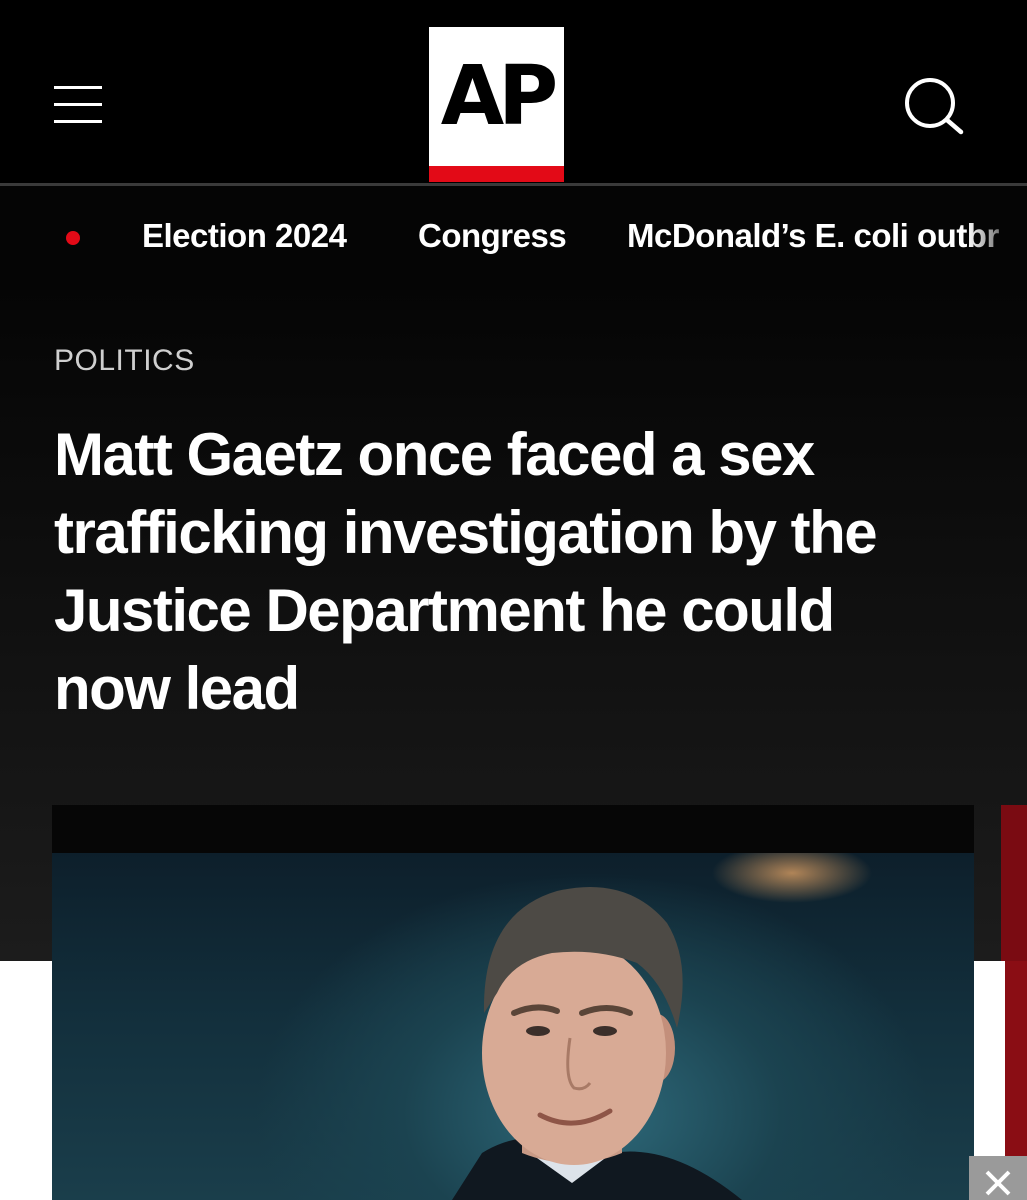 The image size is (1027, 1200). Describe the element at coordinates (496, 174) in the screenshot. I see `ap-logo-red-bar` at that location.